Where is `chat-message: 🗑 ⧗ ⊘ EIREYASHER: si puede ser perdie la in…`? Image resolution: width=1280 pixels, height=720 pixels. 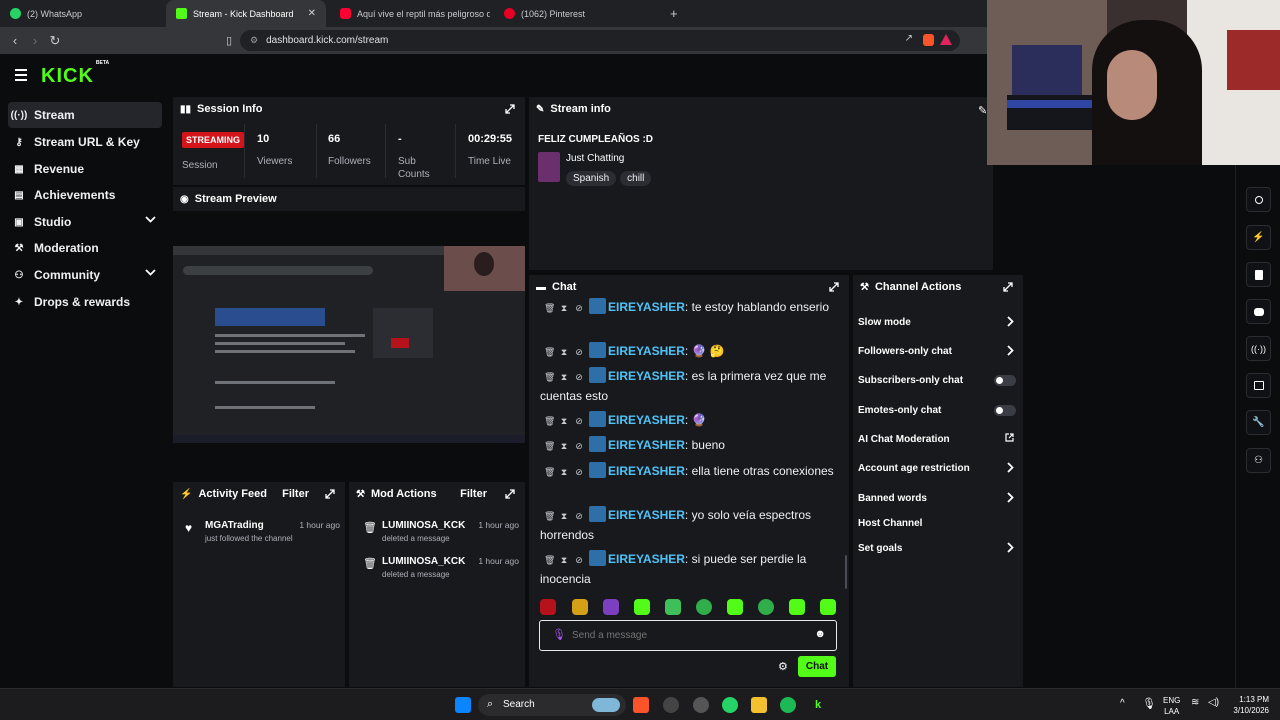
chat-message: 🗑 ⧗ ⊘ EIREYASHER: si puede ser perdie la in… is located at coordinates (690, 569).